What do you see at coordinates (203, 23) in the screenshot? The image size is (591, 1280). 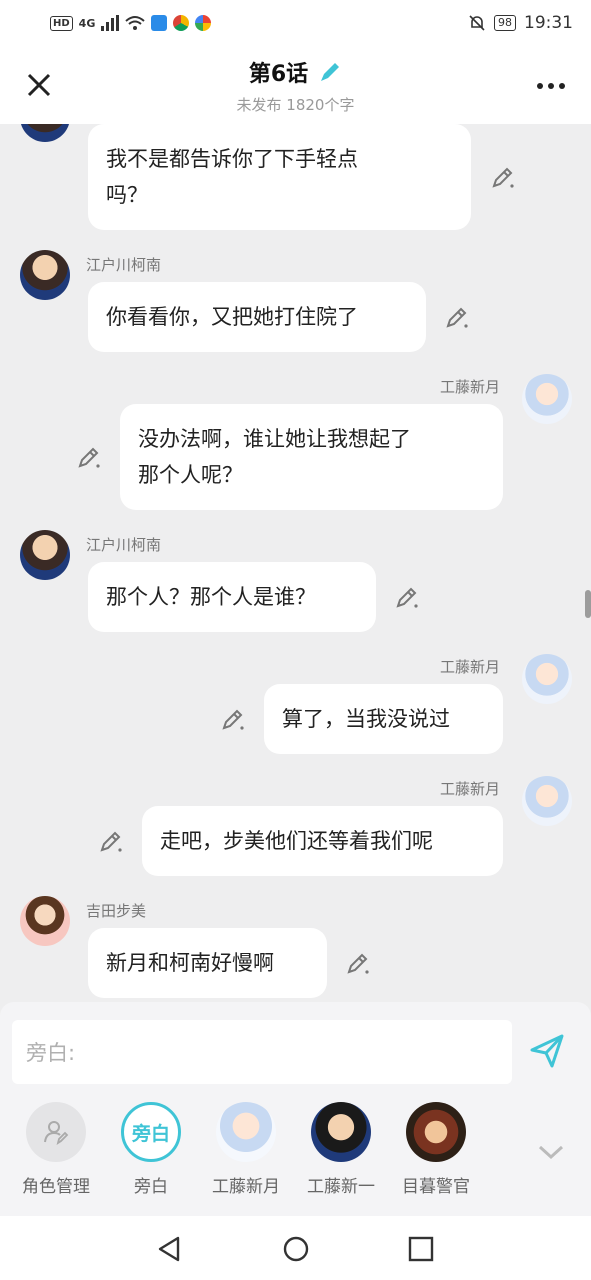 I see `app-icon-multicolor` at bounding box center [203, 23].